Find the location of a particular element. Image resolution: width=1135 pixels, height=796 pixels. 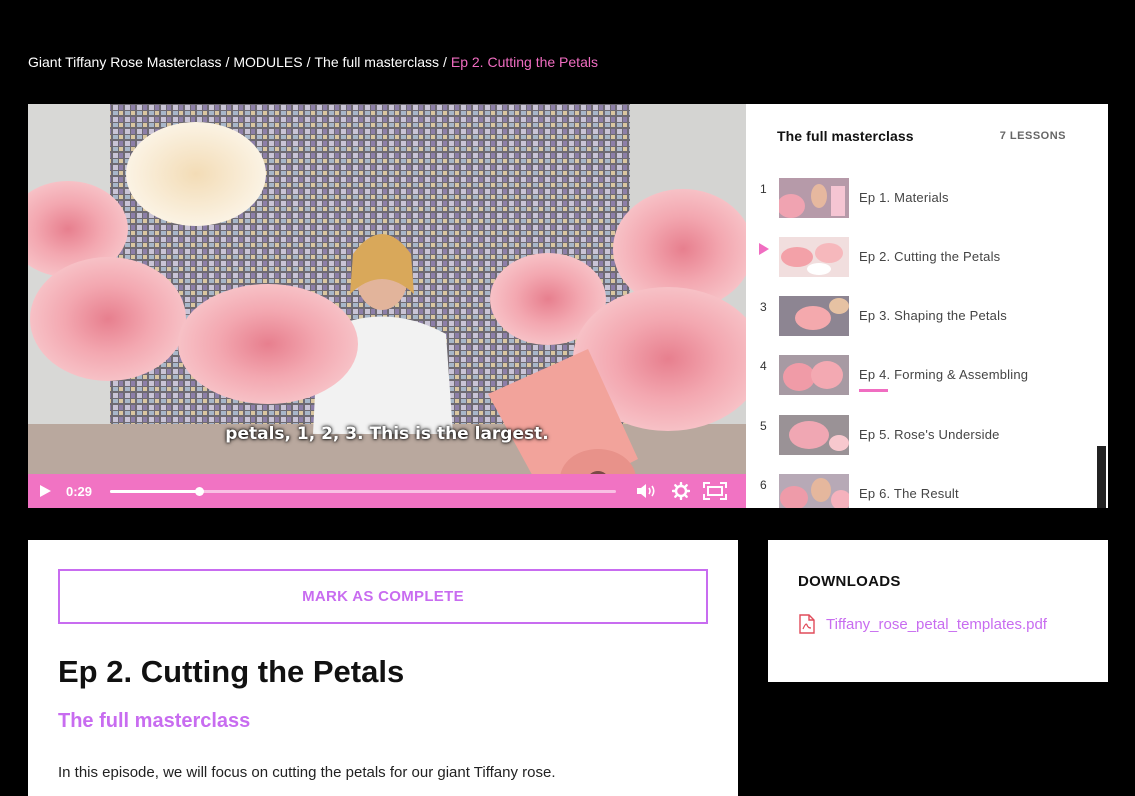

play-button is located at coordinates (45, 491).